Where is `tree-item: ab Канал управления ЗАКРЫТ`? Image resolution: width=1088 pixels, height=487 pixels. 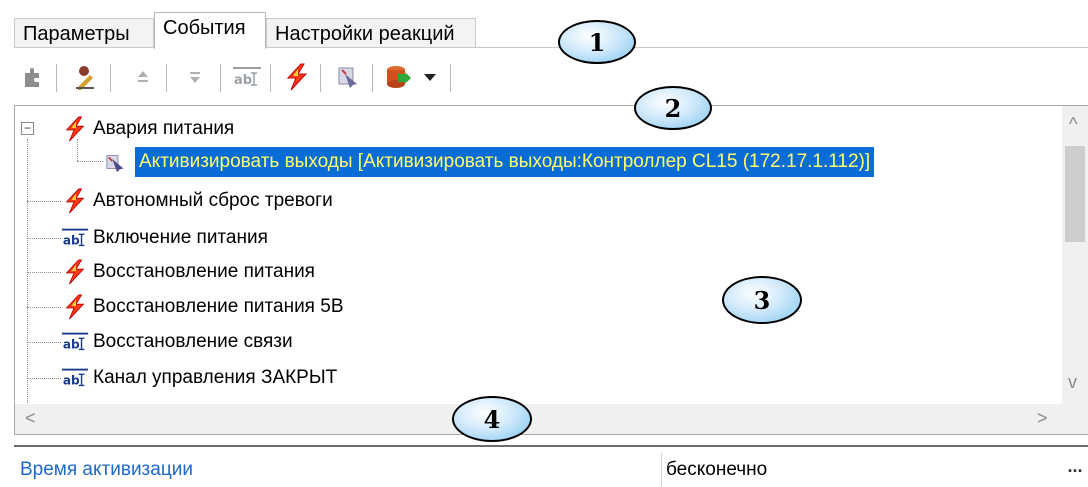
tree-item: ab Канал управления ЗАКРЫТ is located at coordinates (199, 378).